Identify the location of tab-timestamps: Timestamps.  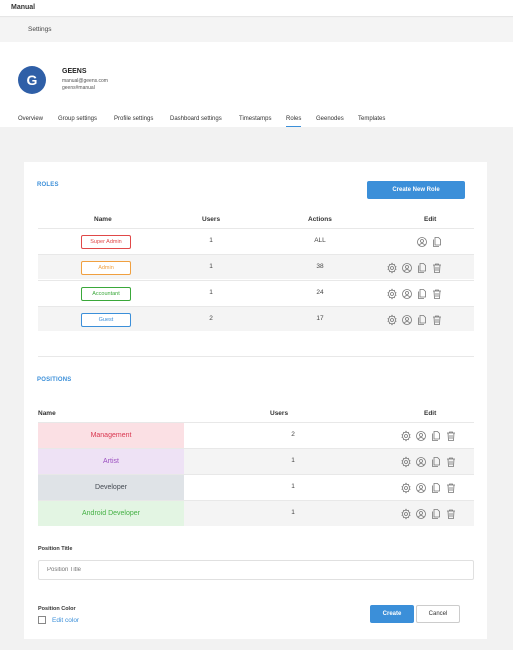
(255, 119).